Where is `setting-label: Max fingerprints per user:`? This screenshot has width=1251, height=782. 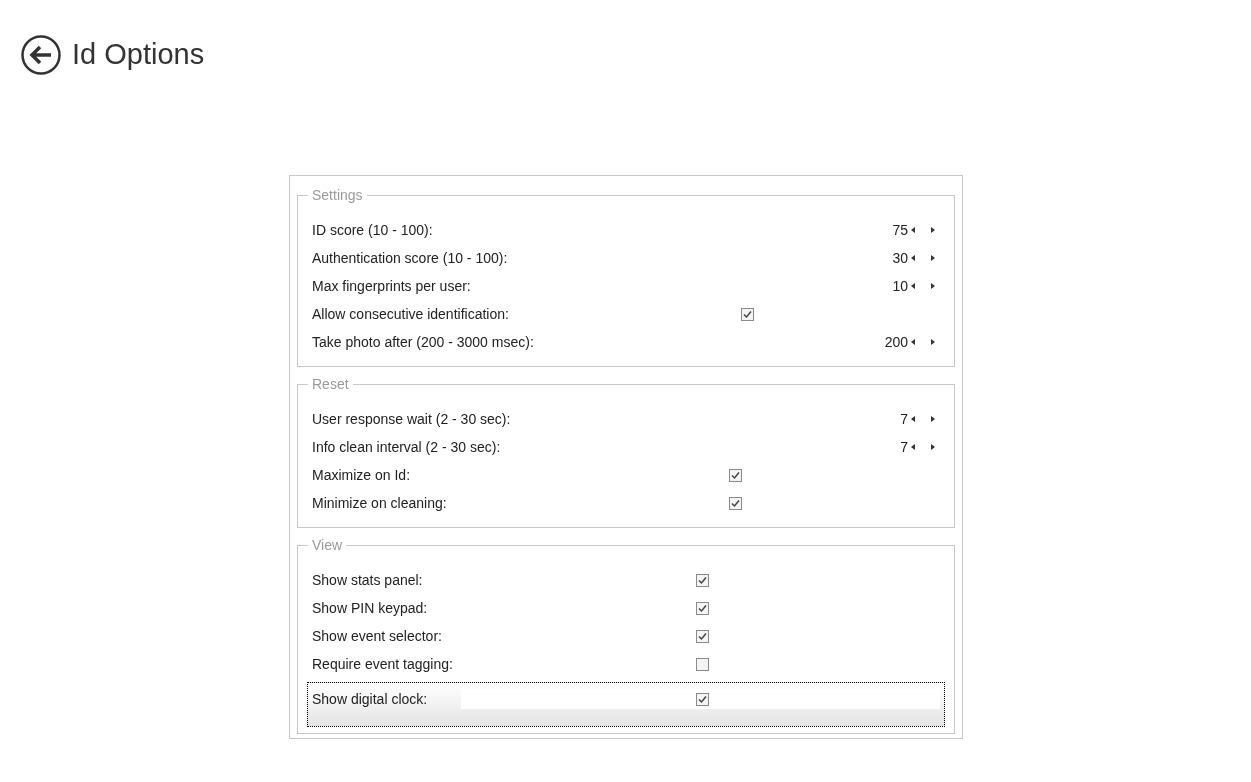
setting-label: Max fingerprints per user: is located at coordinates (391, 286).